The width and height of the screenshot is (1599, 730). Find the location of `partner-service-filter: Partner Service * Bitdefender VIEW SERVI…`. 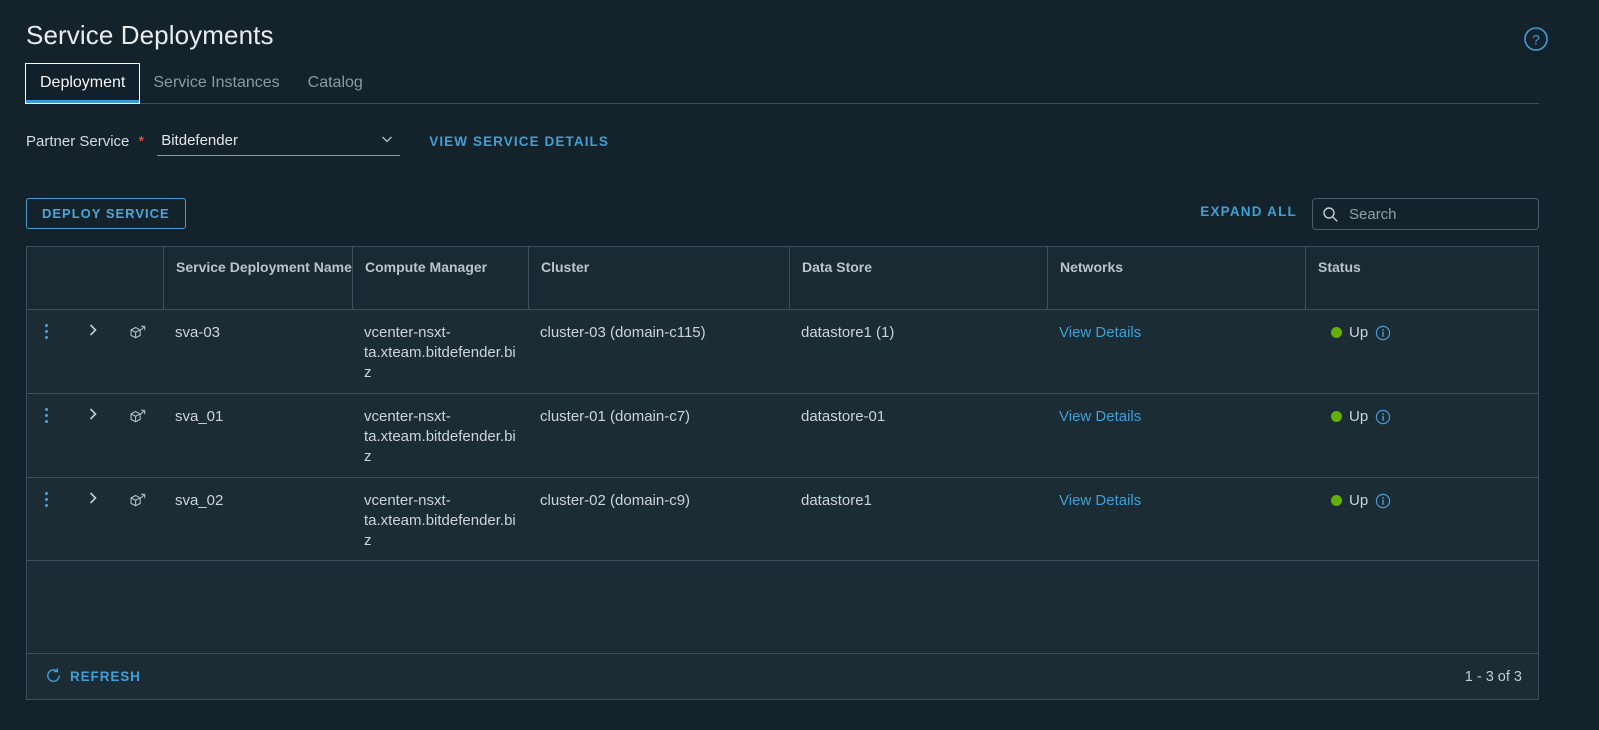

partner-service-filter: Partner Service * Bitdefender VIEW SERVI… is located at coordinates (317, 141).